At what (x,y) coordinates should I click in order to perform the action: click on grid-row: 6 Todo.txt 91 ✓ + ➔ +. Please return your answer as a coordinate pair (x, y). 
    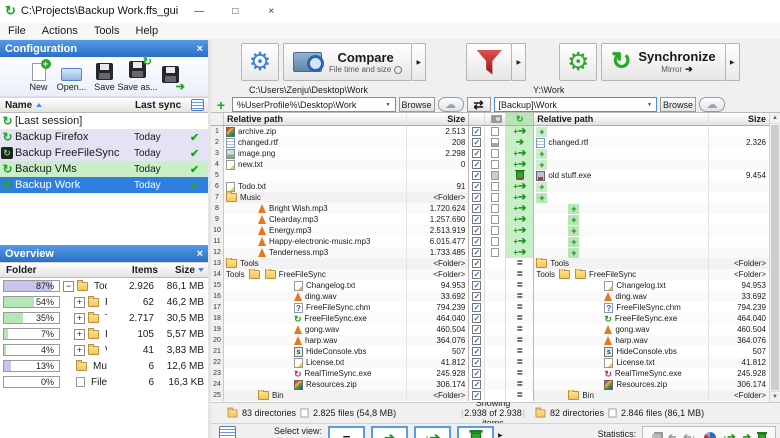
    Looking at the image, I should click on (490, 186).